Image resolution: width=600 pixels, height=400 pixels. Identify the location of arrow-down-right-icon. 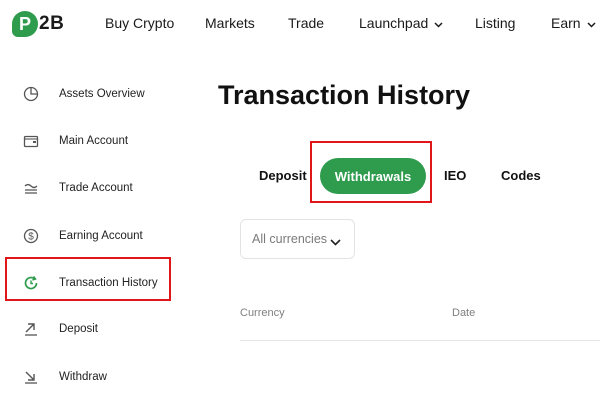
(31, 377).